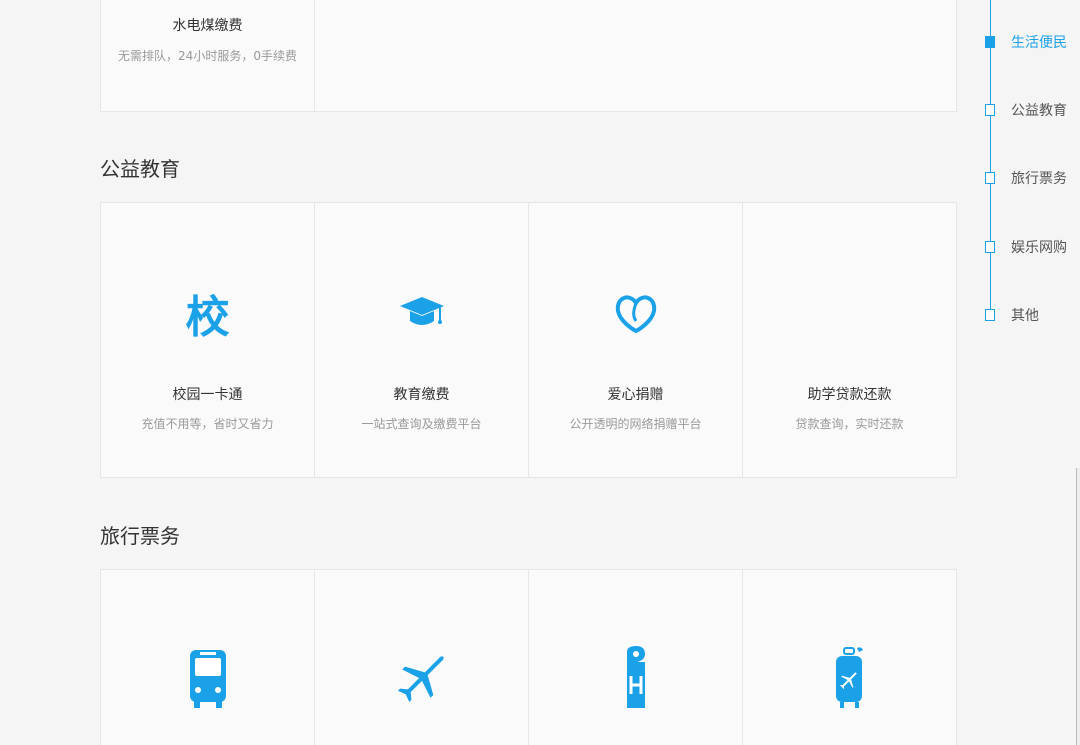  I want to click on scrollbar, so click(1078, 606).